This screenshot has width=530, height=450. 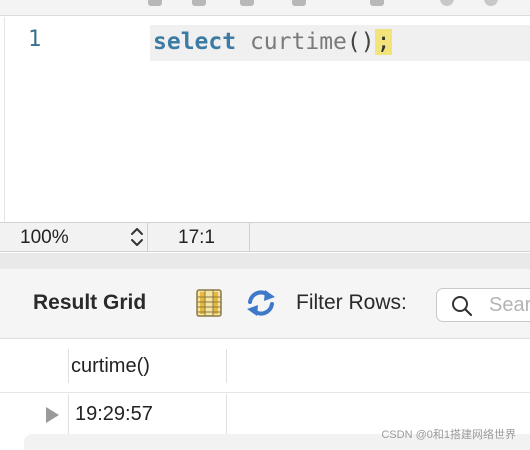 I want to click on sql-keyword: select, so click(x=195, y=42).